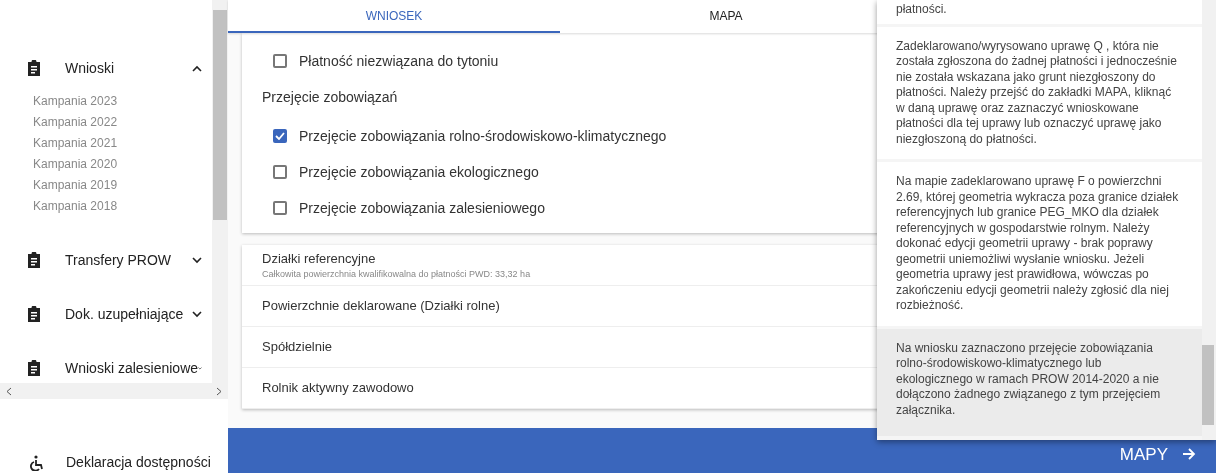  Describe the element at coordinates (330, 97) in the screenshot. I see `section-heading: Przejęcie zobowiązań` at that location.